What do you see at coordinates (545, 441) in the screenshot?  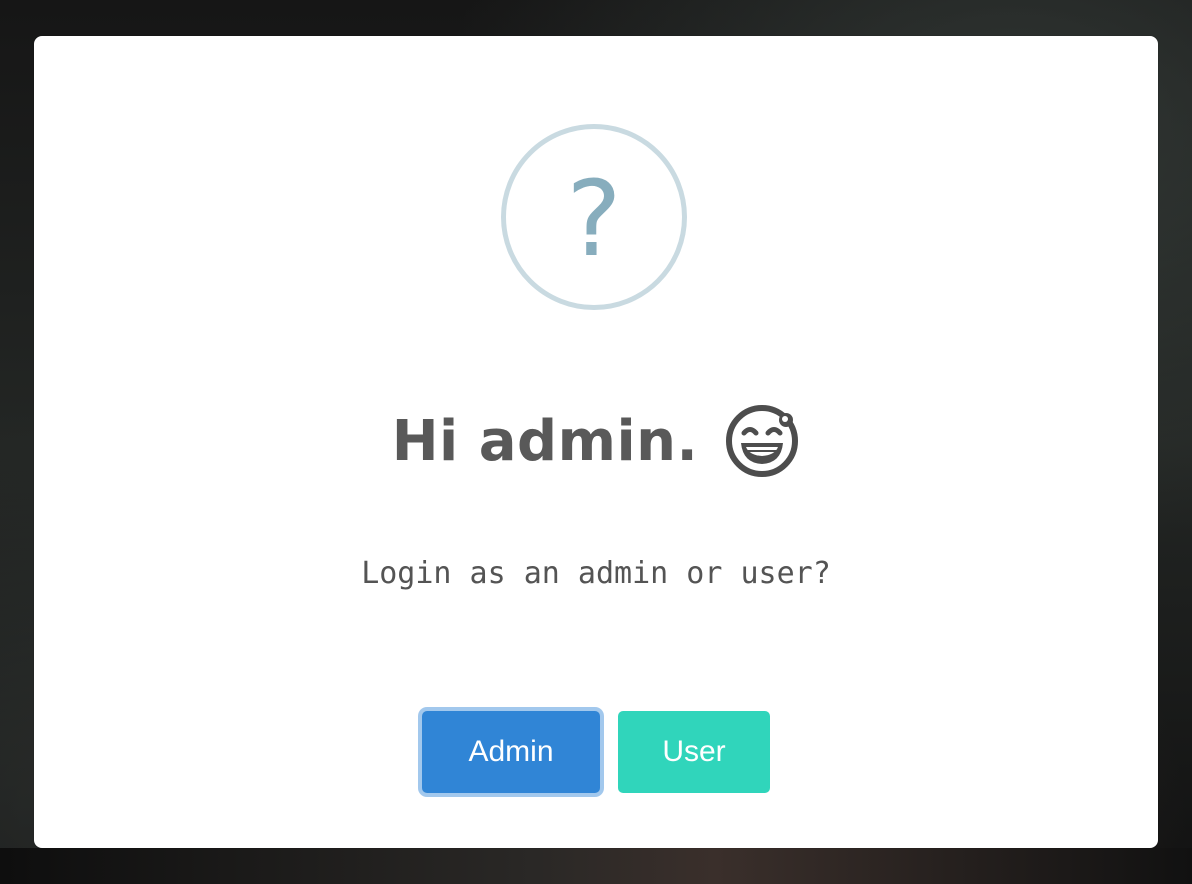 I see `dialog-title: Hi admin.` at bounding box center [545, 441].